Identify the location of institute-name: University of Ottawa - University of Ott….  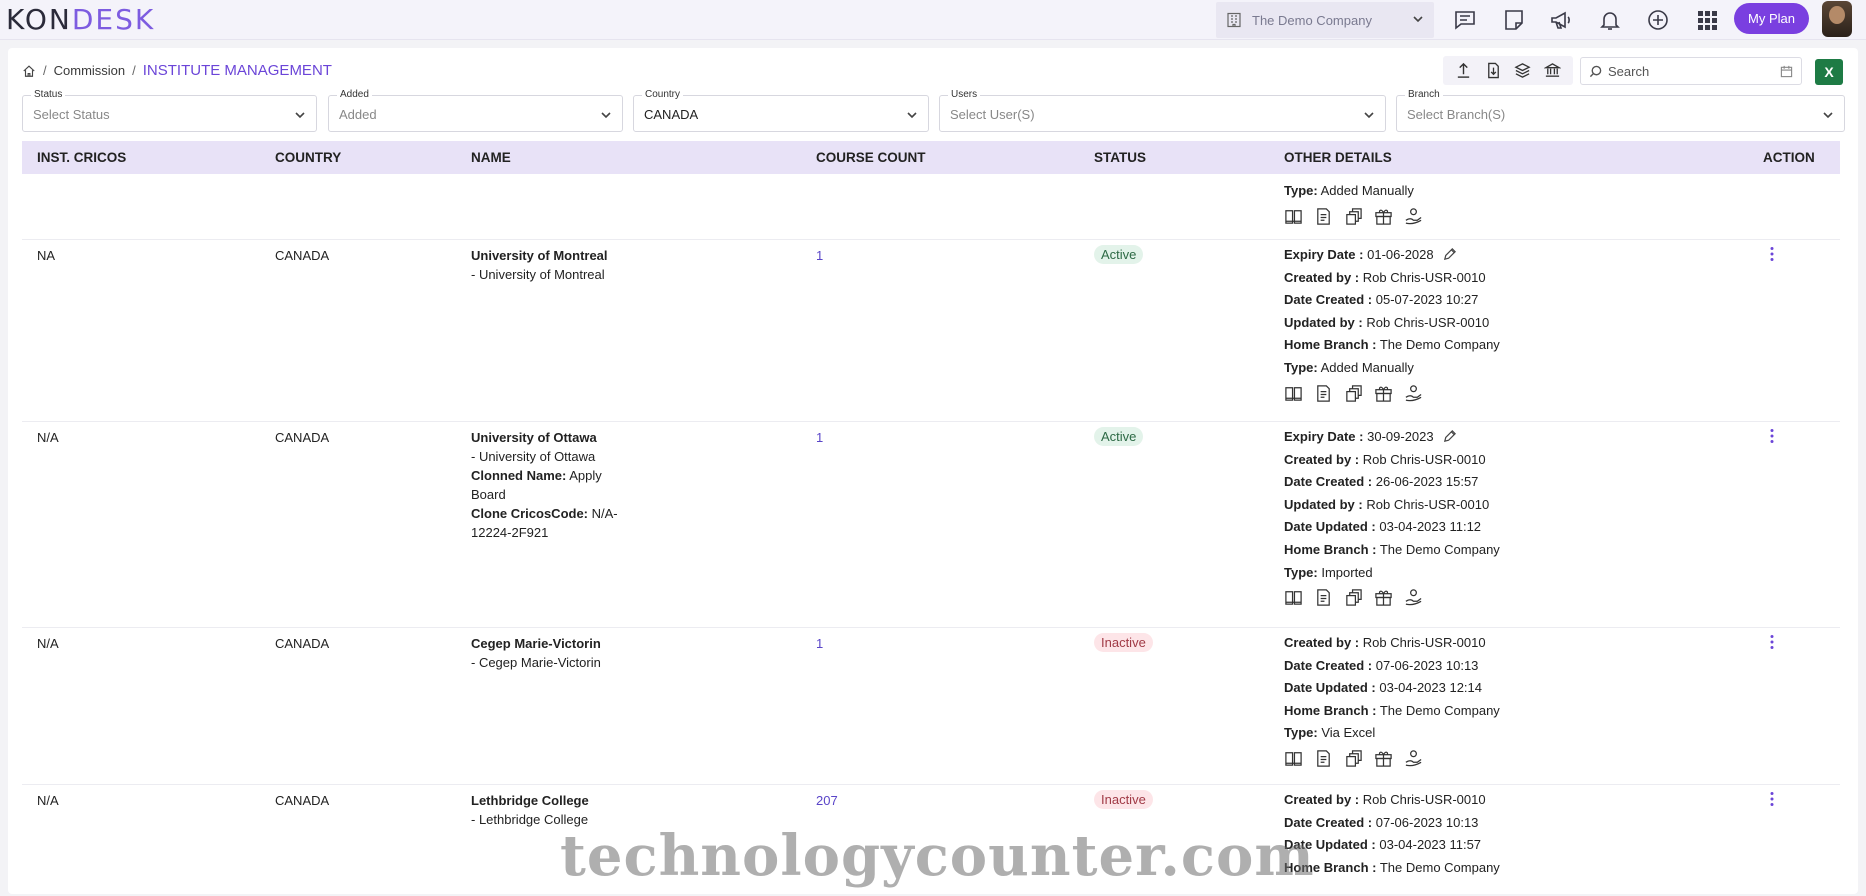
(544, 485).